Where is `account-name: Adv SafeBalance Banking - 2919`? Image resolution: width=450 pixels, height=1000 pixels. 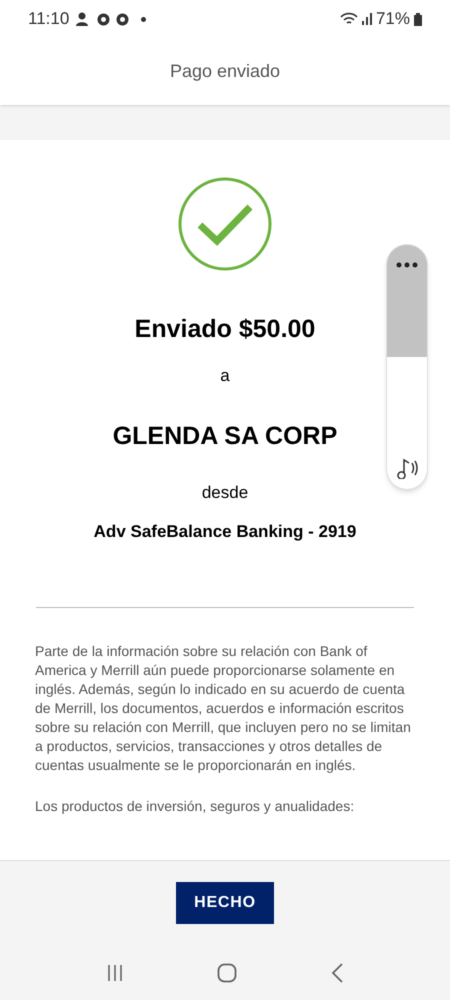
account-name: Adv SafeBalance Banking - 2919 is located at coordinates (225, 532).